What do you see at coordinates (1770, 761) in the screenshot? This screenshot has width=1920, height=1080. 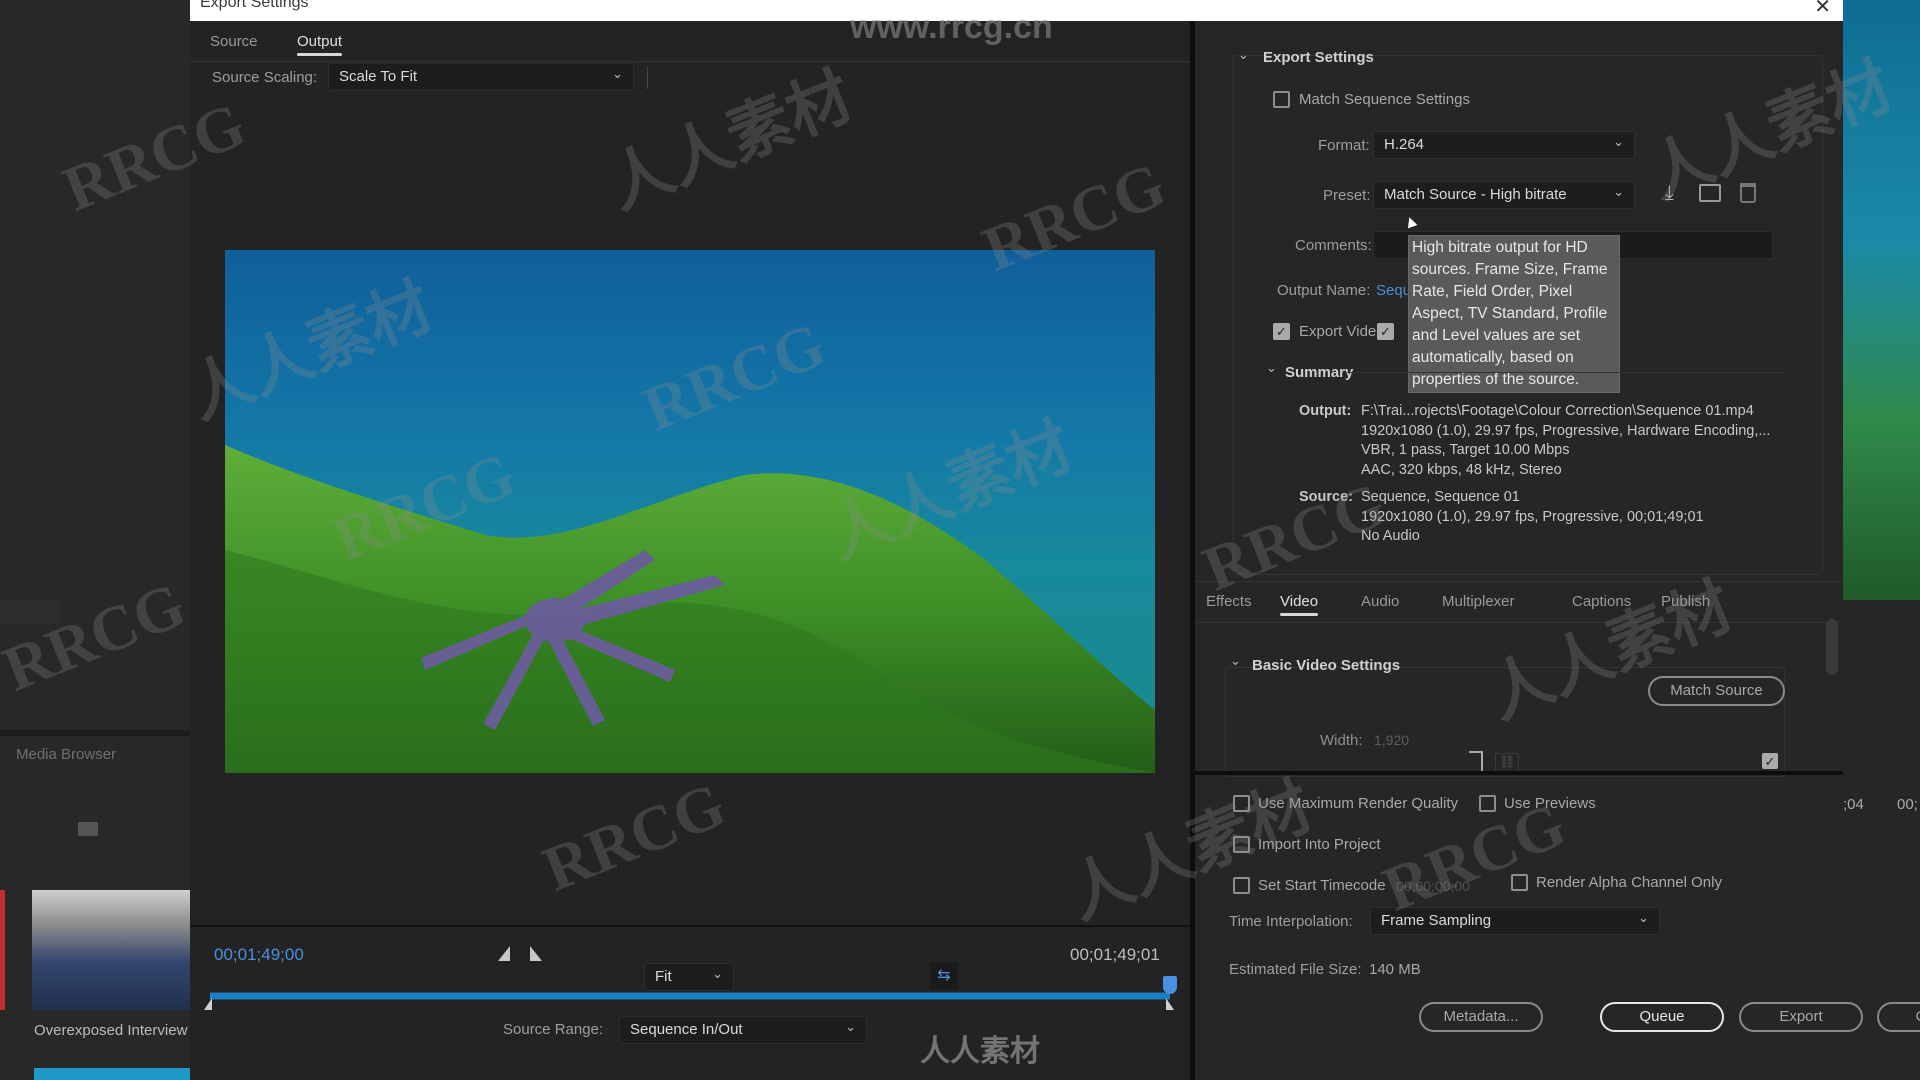 I see `width-match-checkbox: ✓` at bounding box center [1770, 761].